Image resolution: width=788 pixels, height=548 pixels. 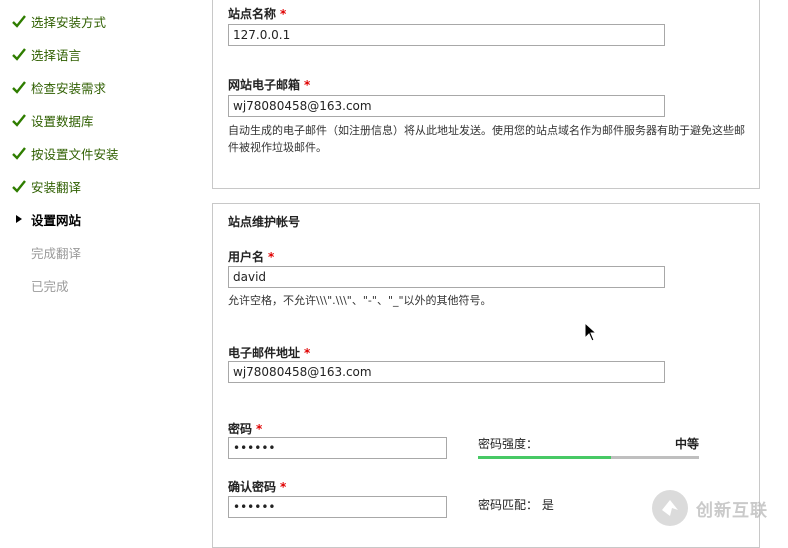 What do you see at coordinates (591, 332) in the screenshot?
I see `mouse-cursor-icon` at bounding box center [591, 332].